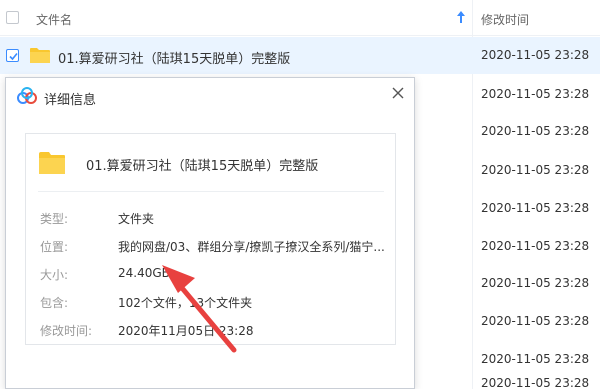  What do you see at coordinates (136, 219) in the screenshot?
I see `type-value: 文件夹` at bounding box center [136, 219].